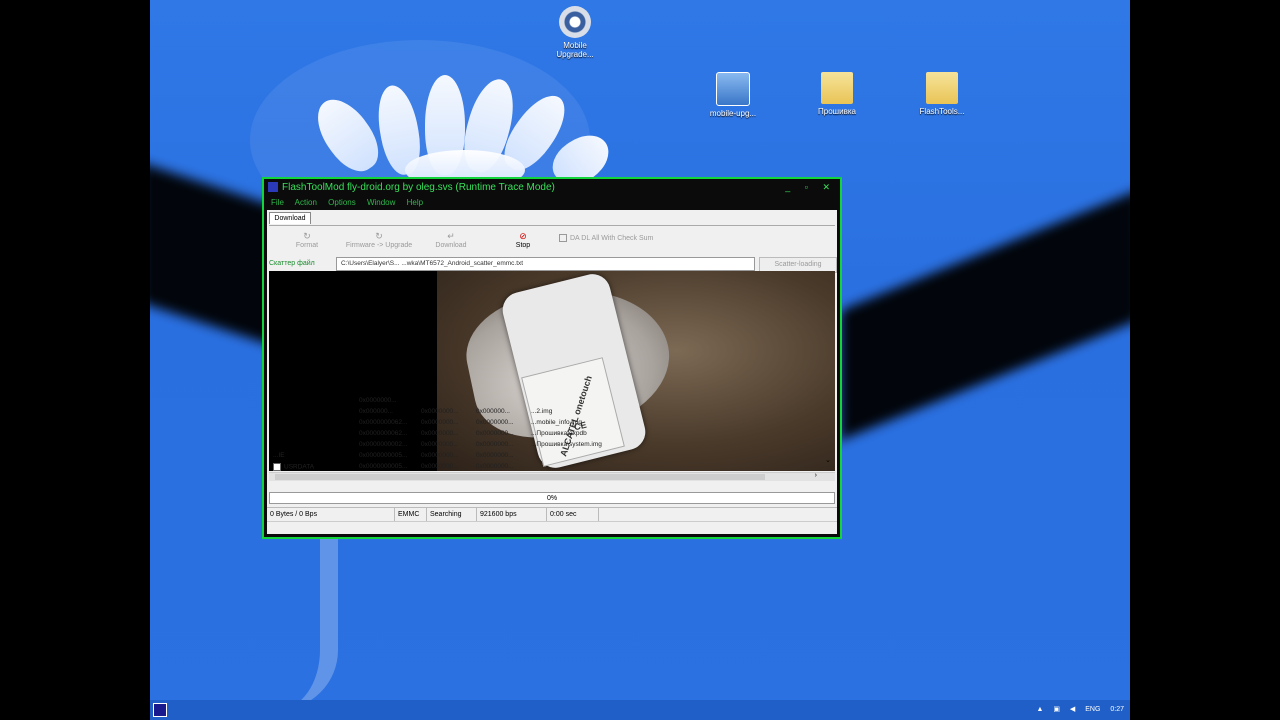 The width and height of the screenshot is (1280, 720). What do you see at coordinates (292, 263) in the screenshot?
I see `scatter-label: Скаттер файл` at bounding box center [292, 263].